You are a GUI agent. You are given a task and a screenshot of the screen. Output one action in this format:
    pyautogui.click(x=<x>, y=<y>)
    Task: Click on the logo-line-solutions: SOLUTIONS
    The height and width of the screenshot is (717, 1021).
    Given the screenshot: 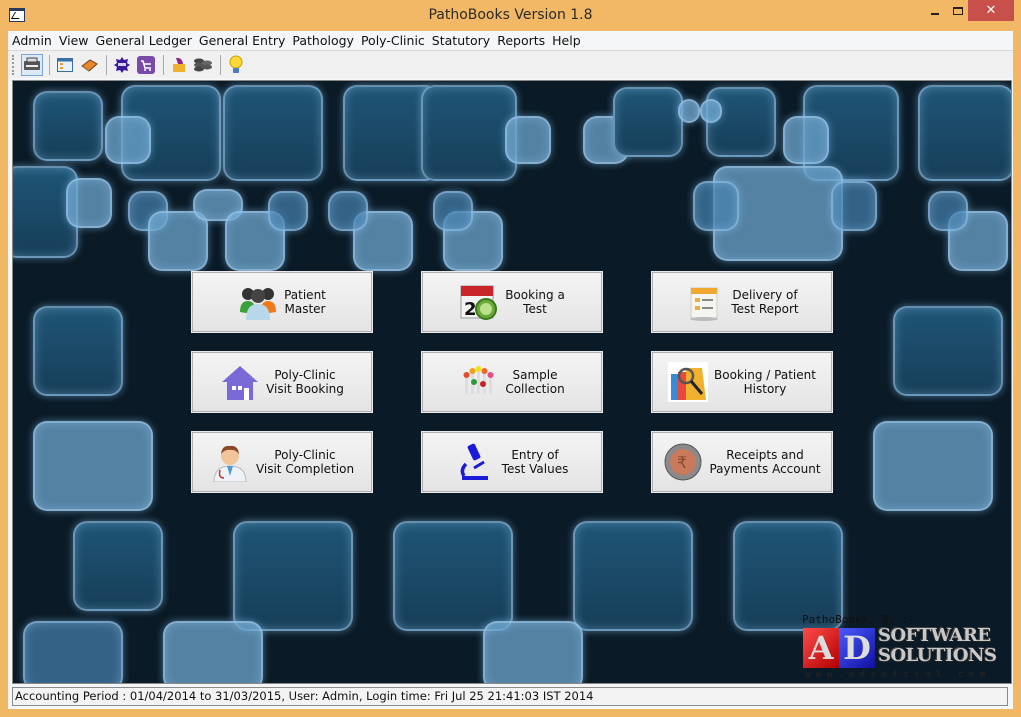 What is the action you would take?
    pyautogui.click(x=937, y=655)
    